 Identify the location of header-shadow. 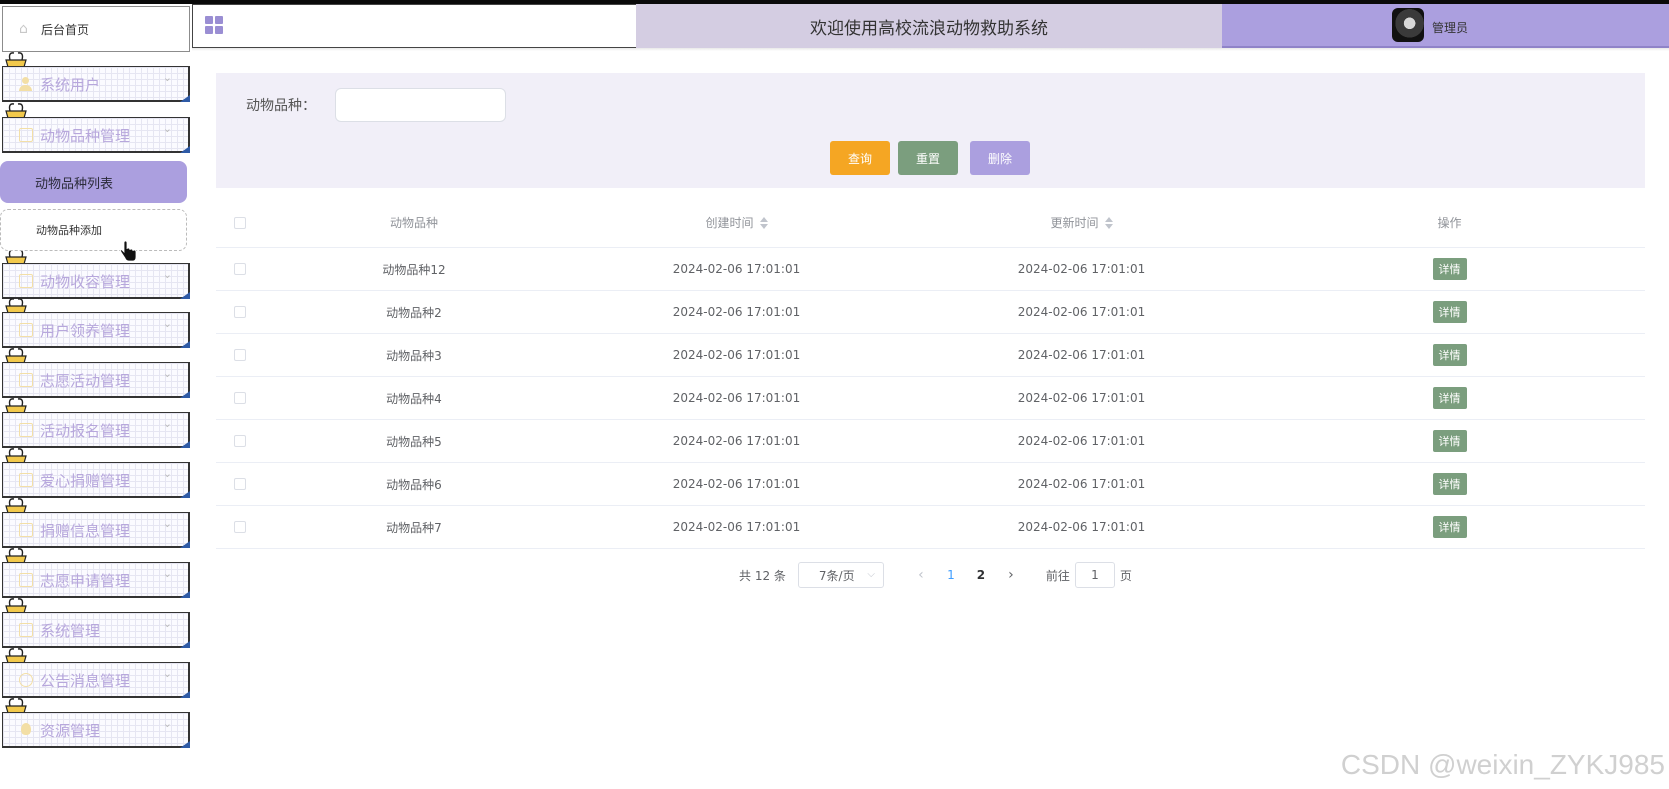
(930, 49).